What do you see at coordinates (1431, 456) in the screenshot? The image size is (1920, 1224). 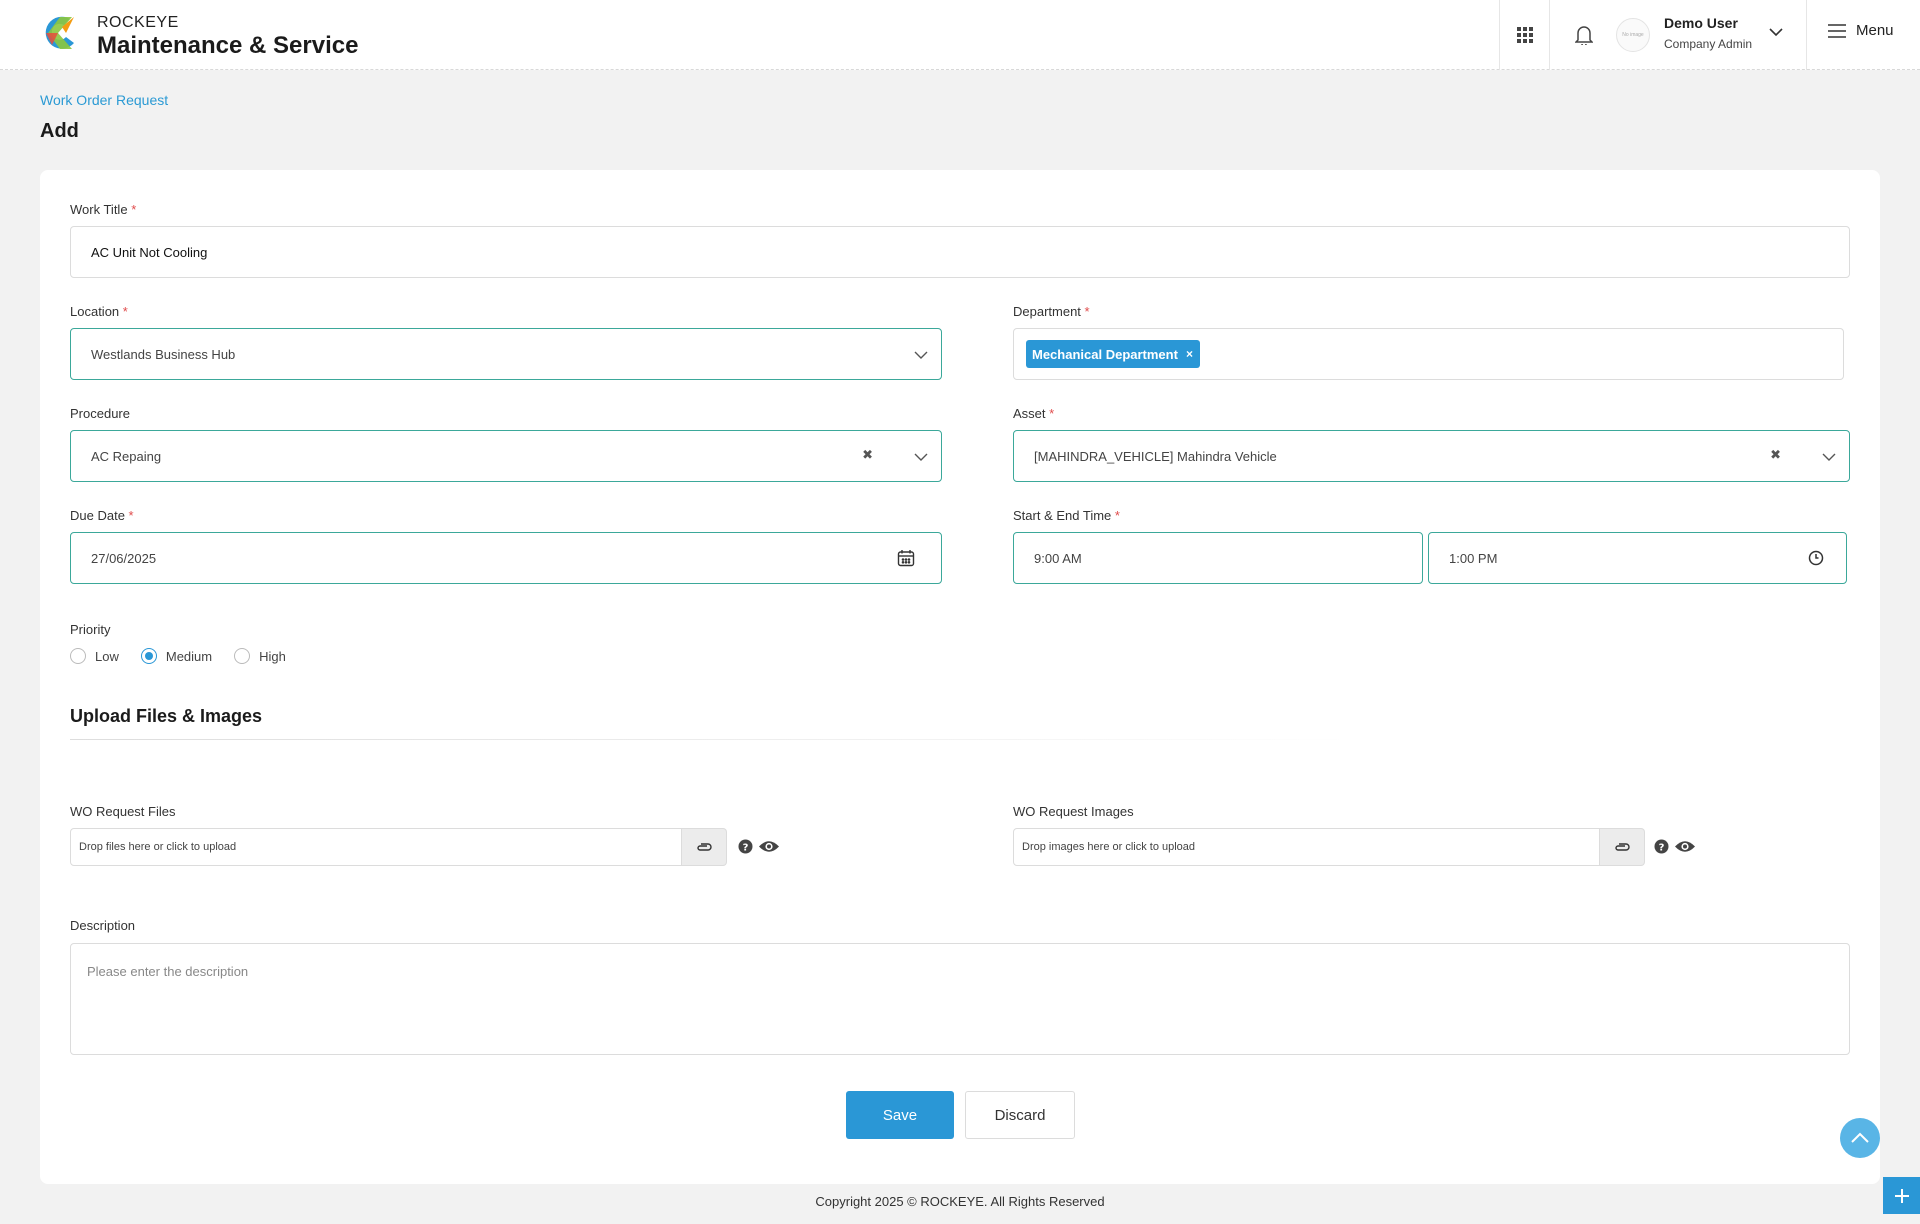 I see `asset-select: [MAHINDRA_VEHICLE] Mahindra Vehicle ✖` at bounding box center [1431, 456].